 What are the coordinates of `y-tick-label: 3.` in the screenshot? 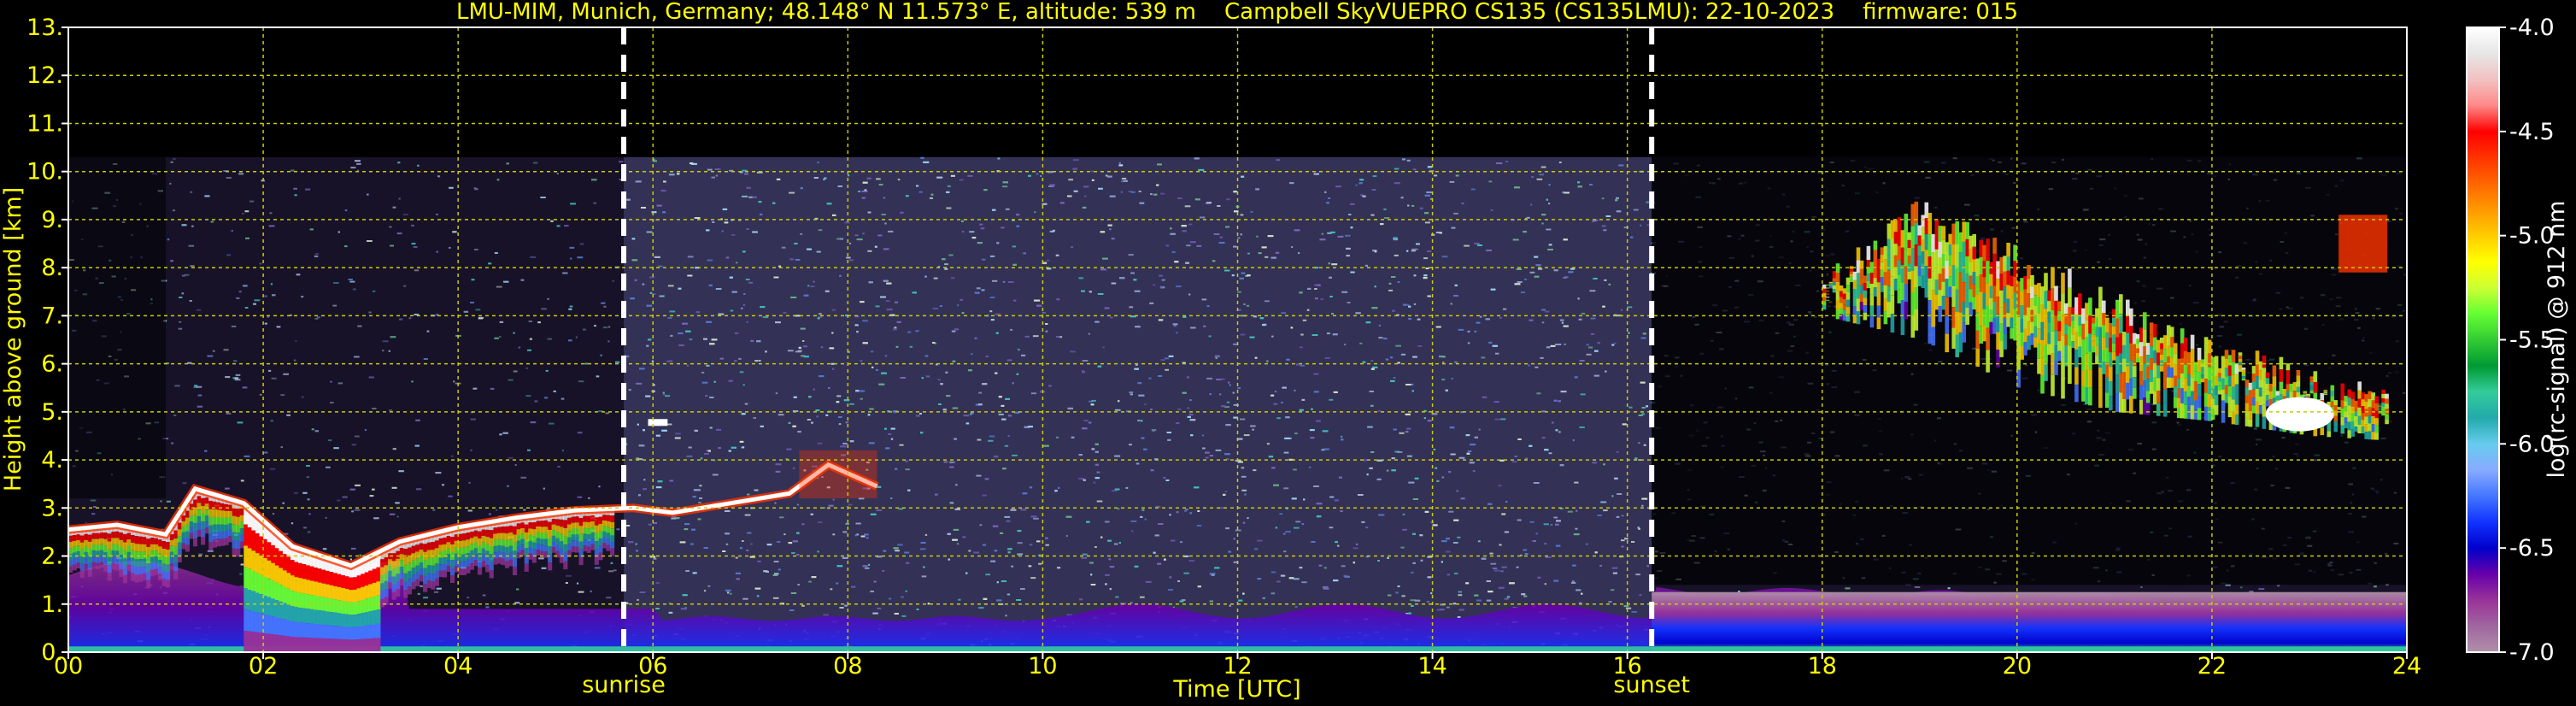 It's located at (52, 508).